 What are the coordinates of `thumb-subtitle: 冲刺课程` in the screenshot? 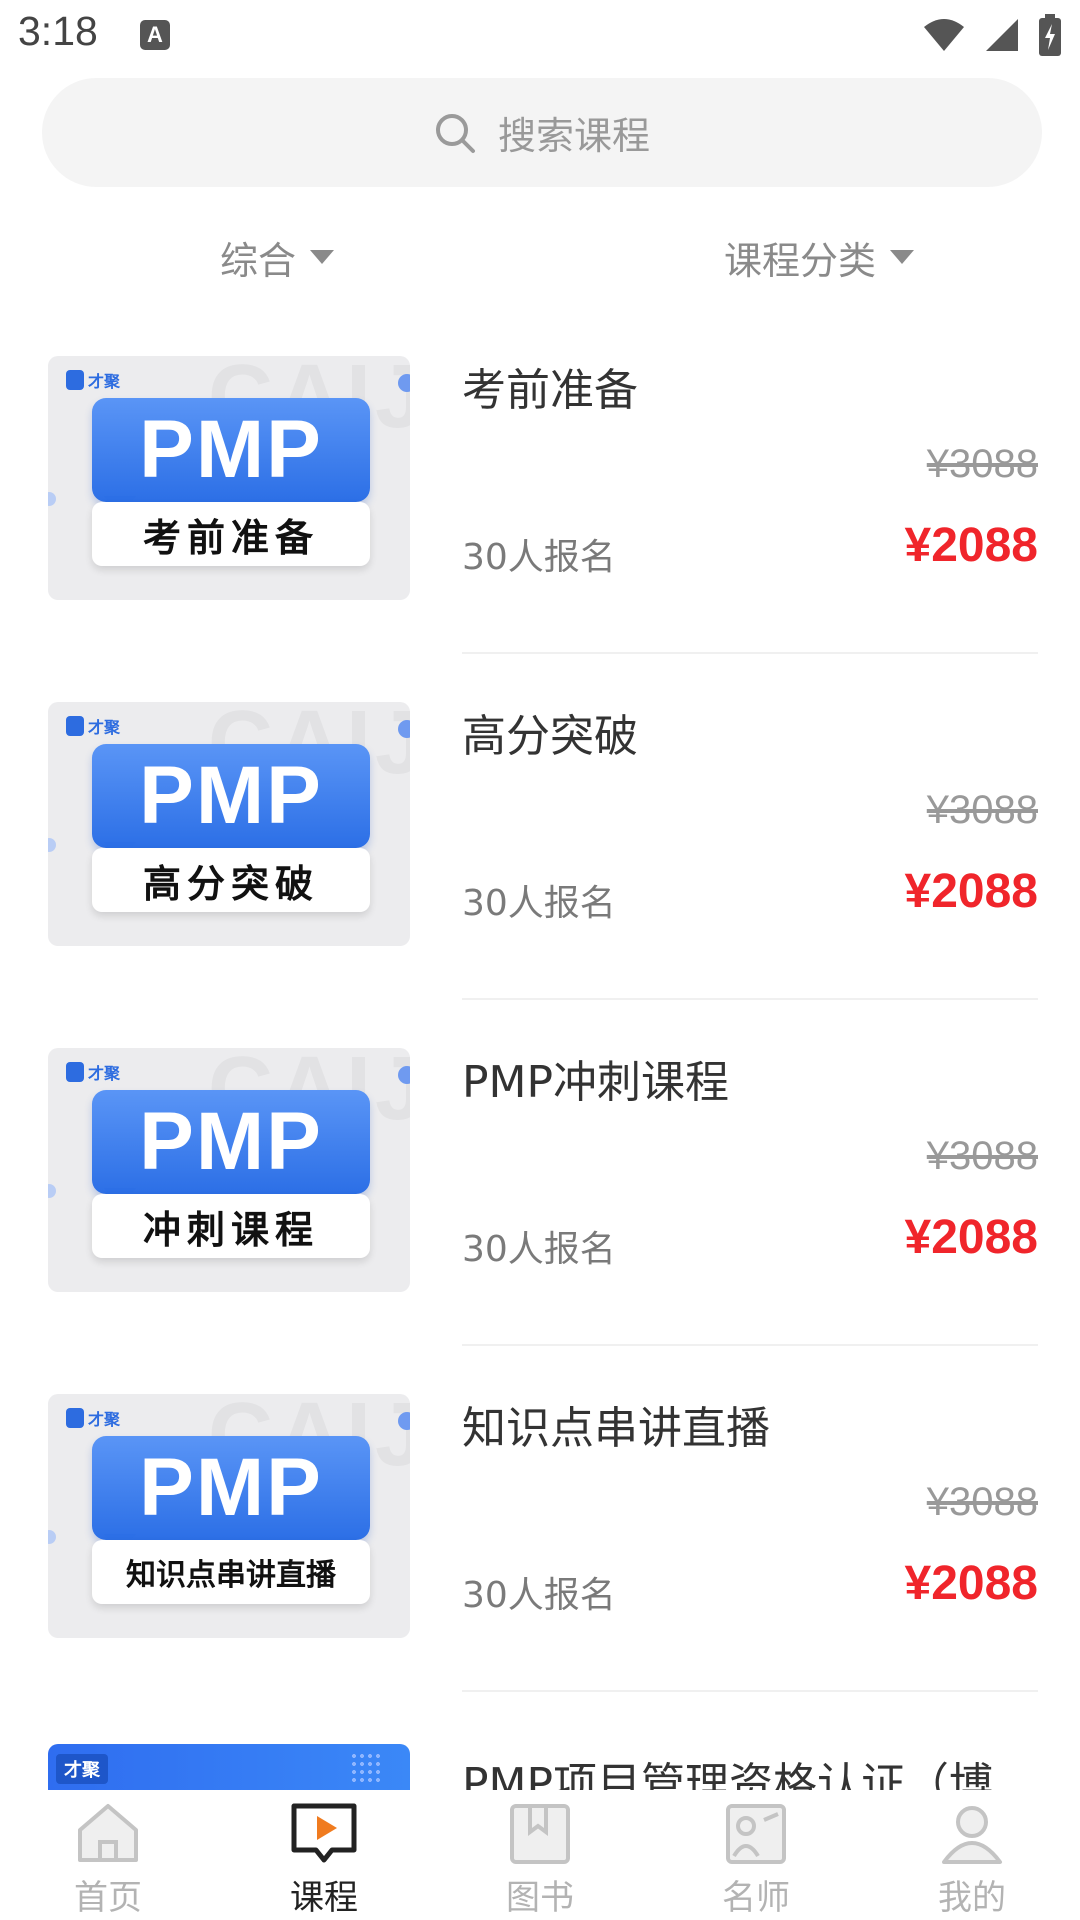 It's located at (230, 1229).